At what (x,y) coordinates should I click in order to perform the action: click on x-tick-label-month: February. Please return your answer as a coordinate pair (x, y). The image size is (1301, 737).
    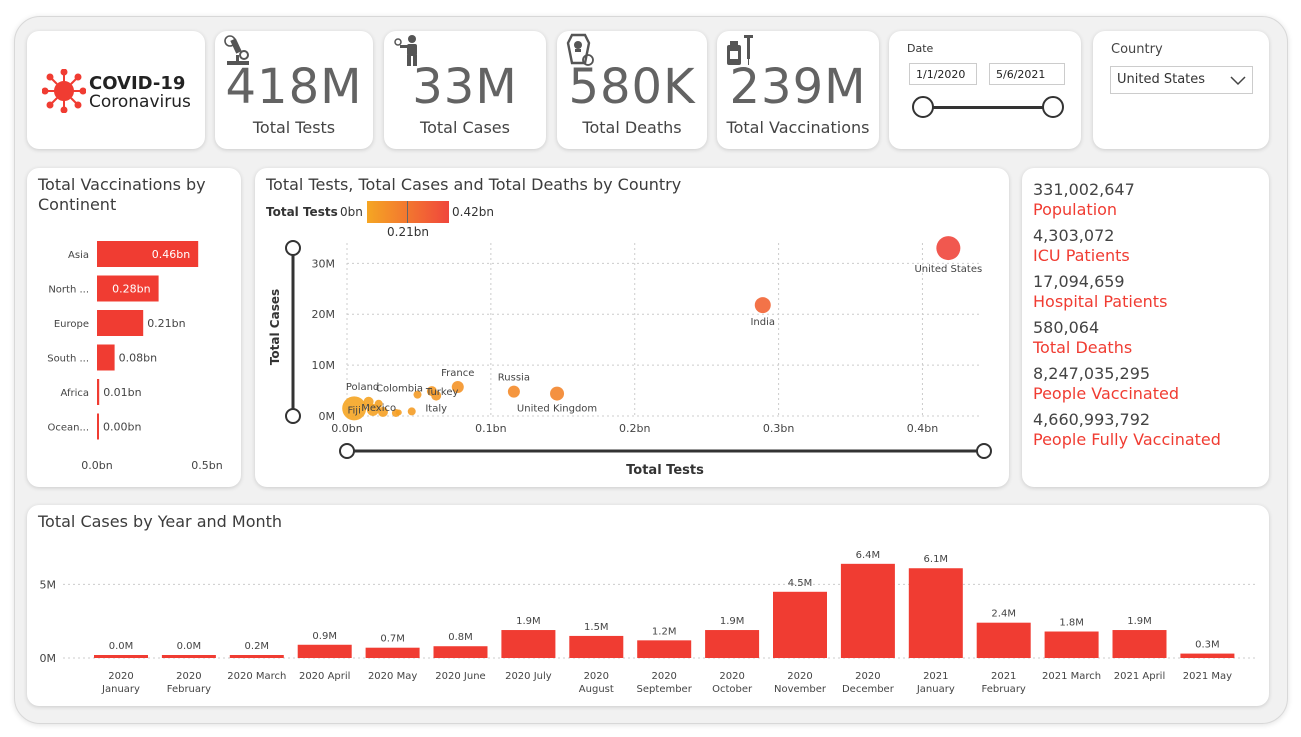
    Looking at the image, I should click on (1004, 689).